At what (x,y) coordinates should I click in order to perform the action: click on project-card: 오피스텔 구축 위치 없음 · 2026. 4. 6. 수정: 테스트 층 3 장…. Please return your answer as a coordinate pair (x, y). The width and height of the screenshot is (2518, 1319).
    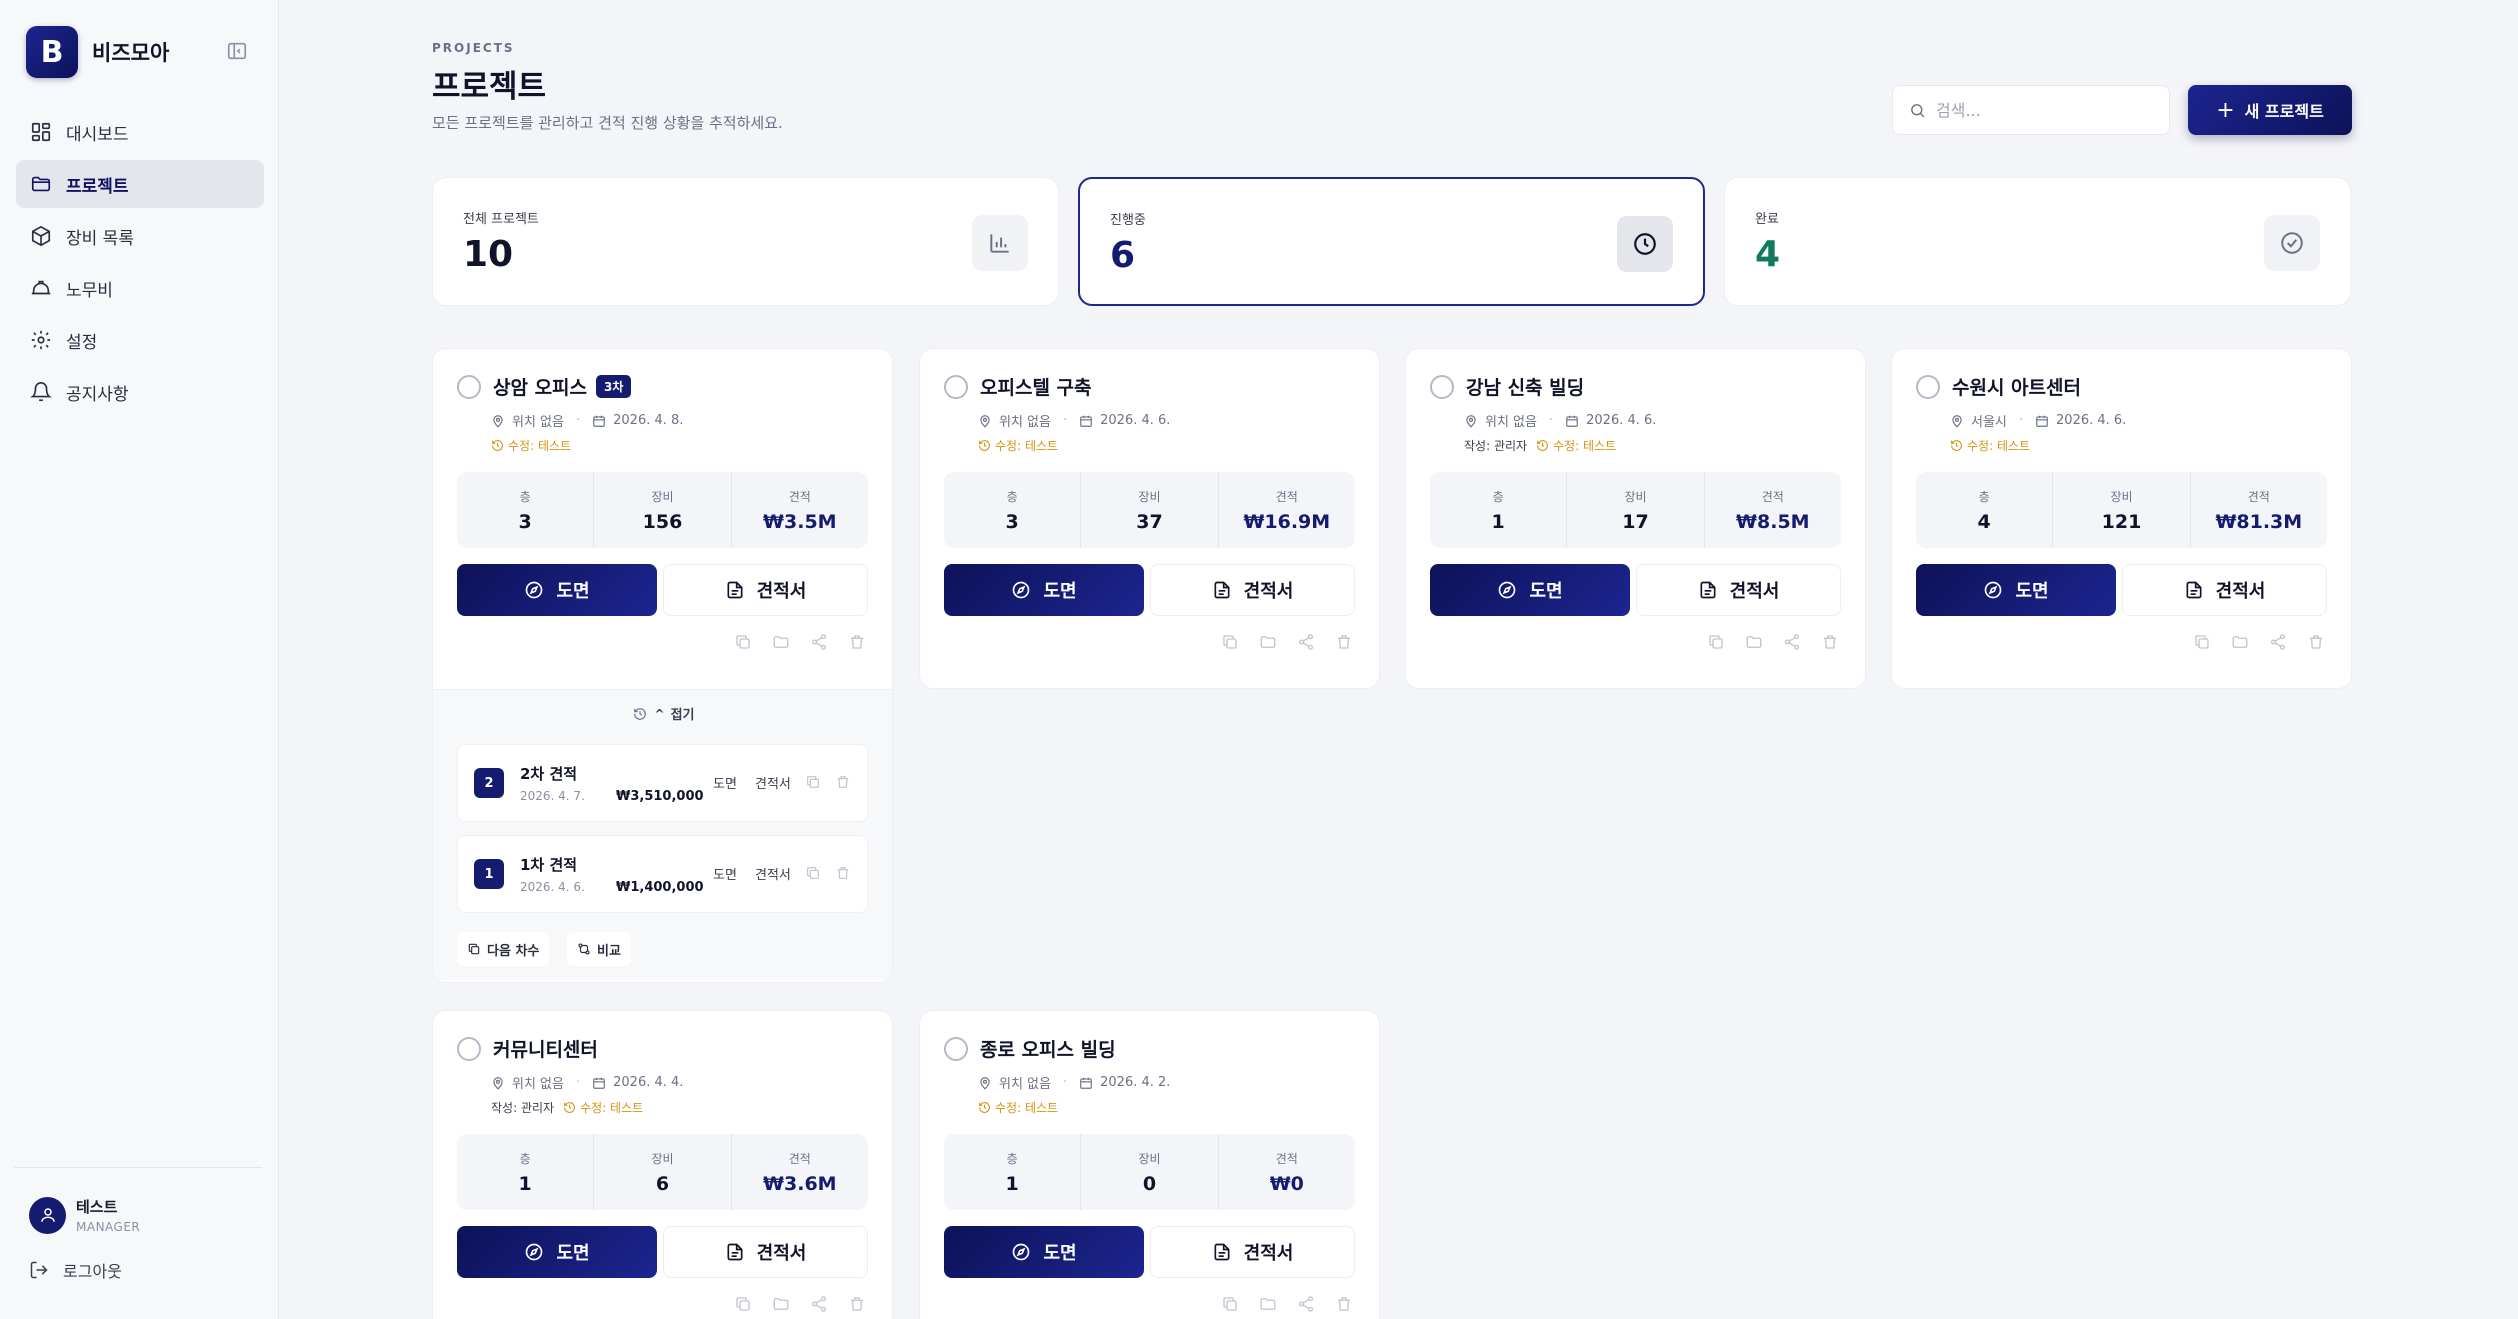
    Looking at the image, I should click on (1149, 518).